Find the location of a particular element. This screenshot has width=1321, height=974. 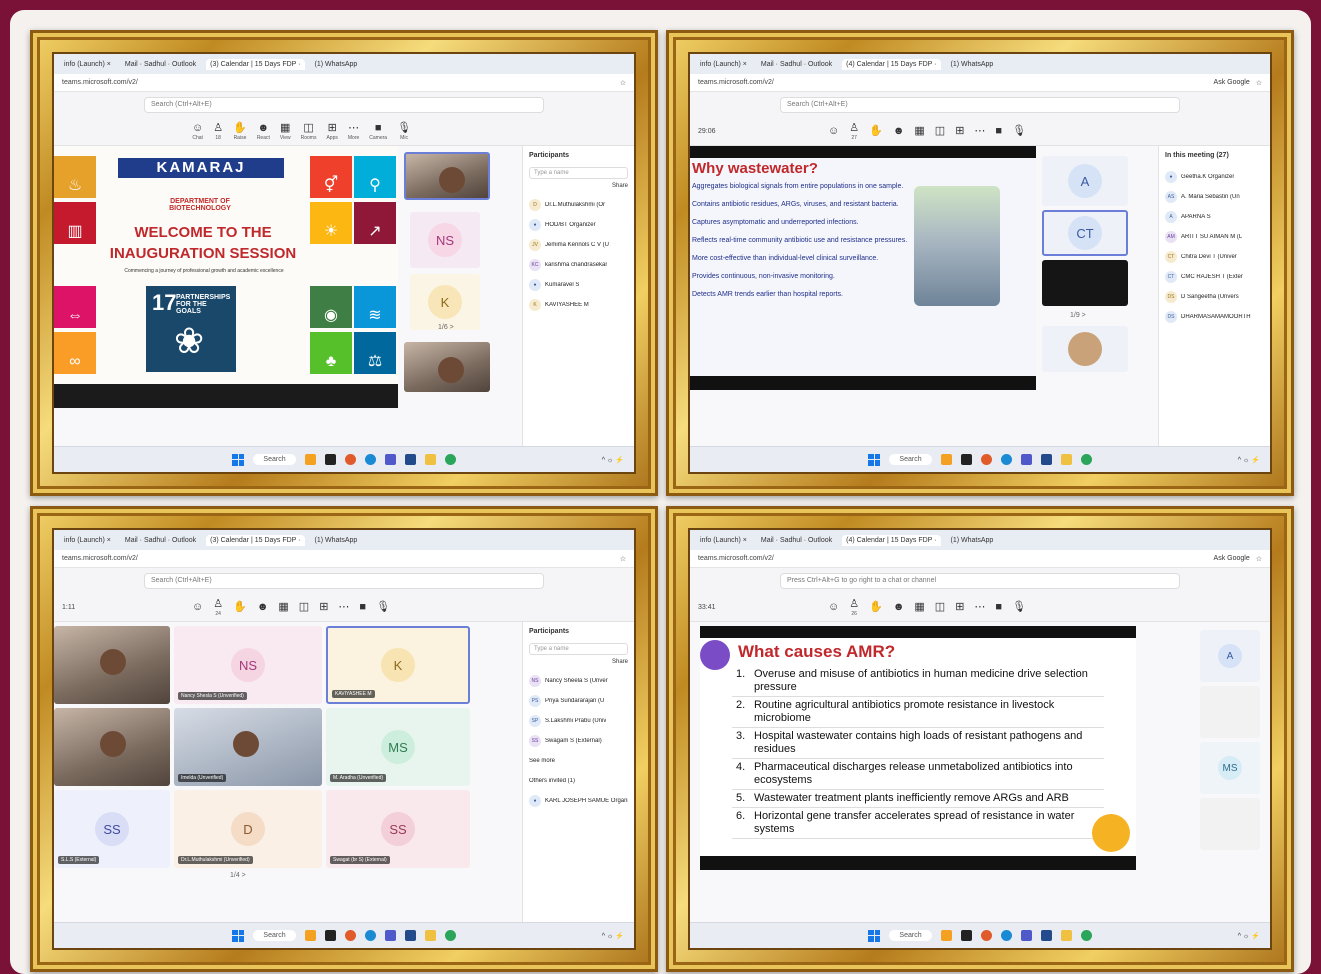

participant-row: KC karishma chandrasekar is located at coordinates (578, 265).